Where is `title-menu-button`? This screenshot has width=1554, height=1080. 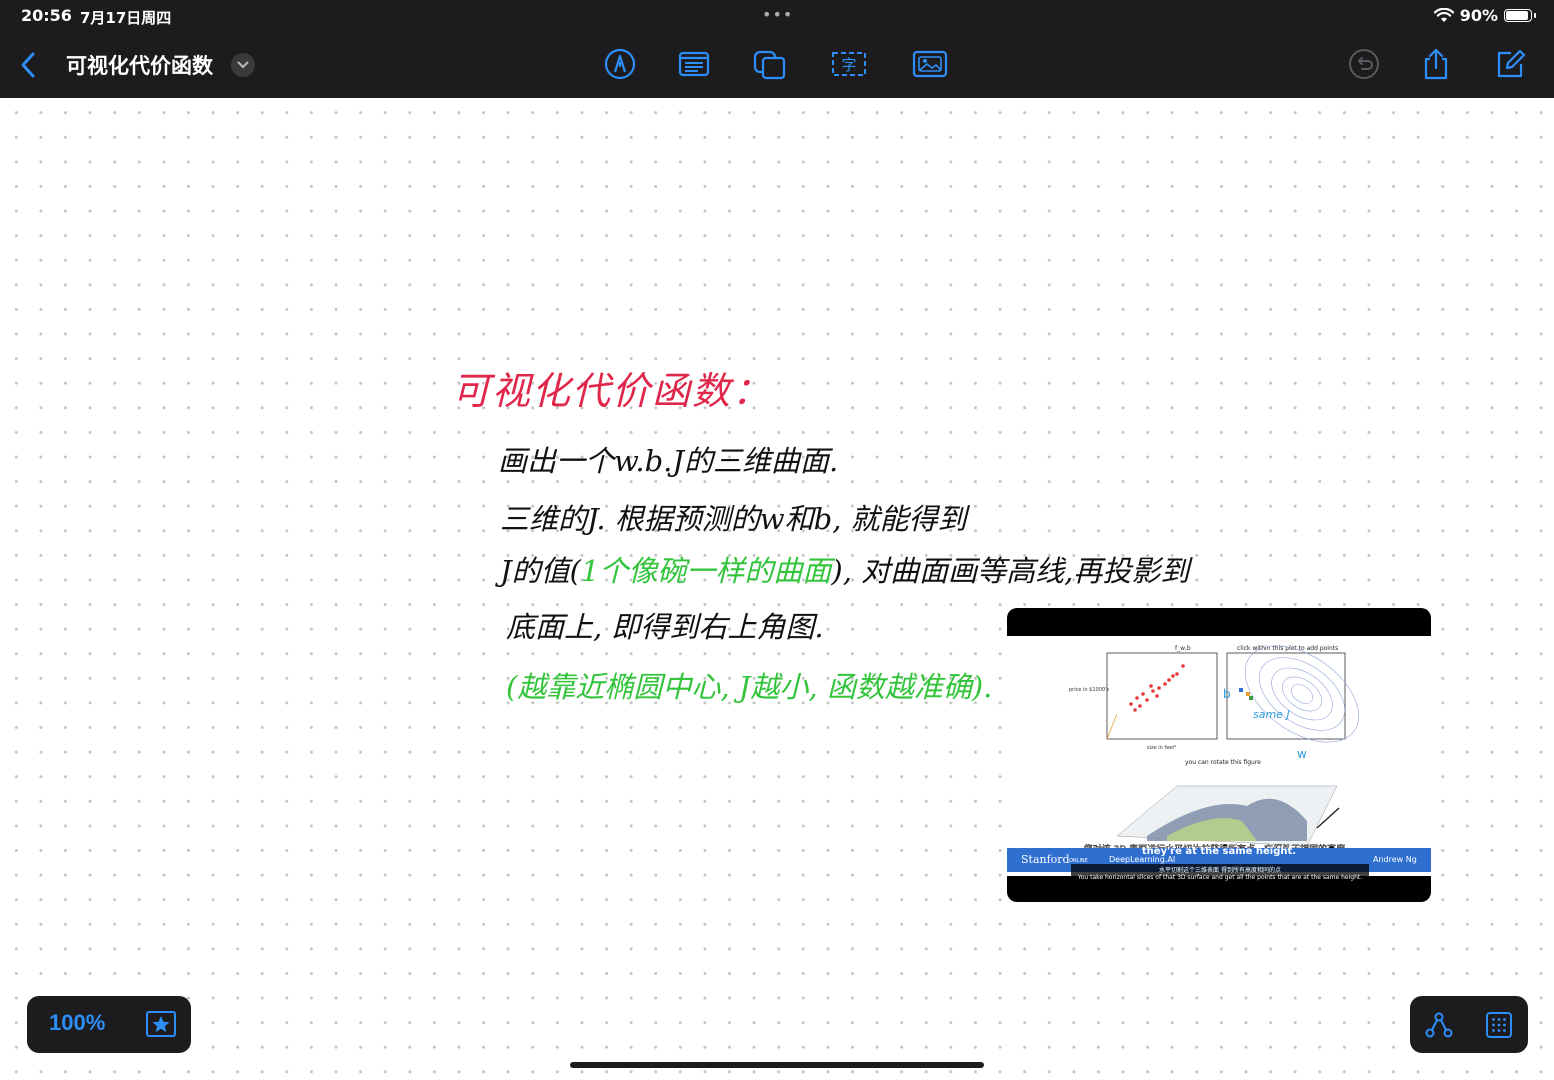
title-menu-button is located at coordinates (243, 65).